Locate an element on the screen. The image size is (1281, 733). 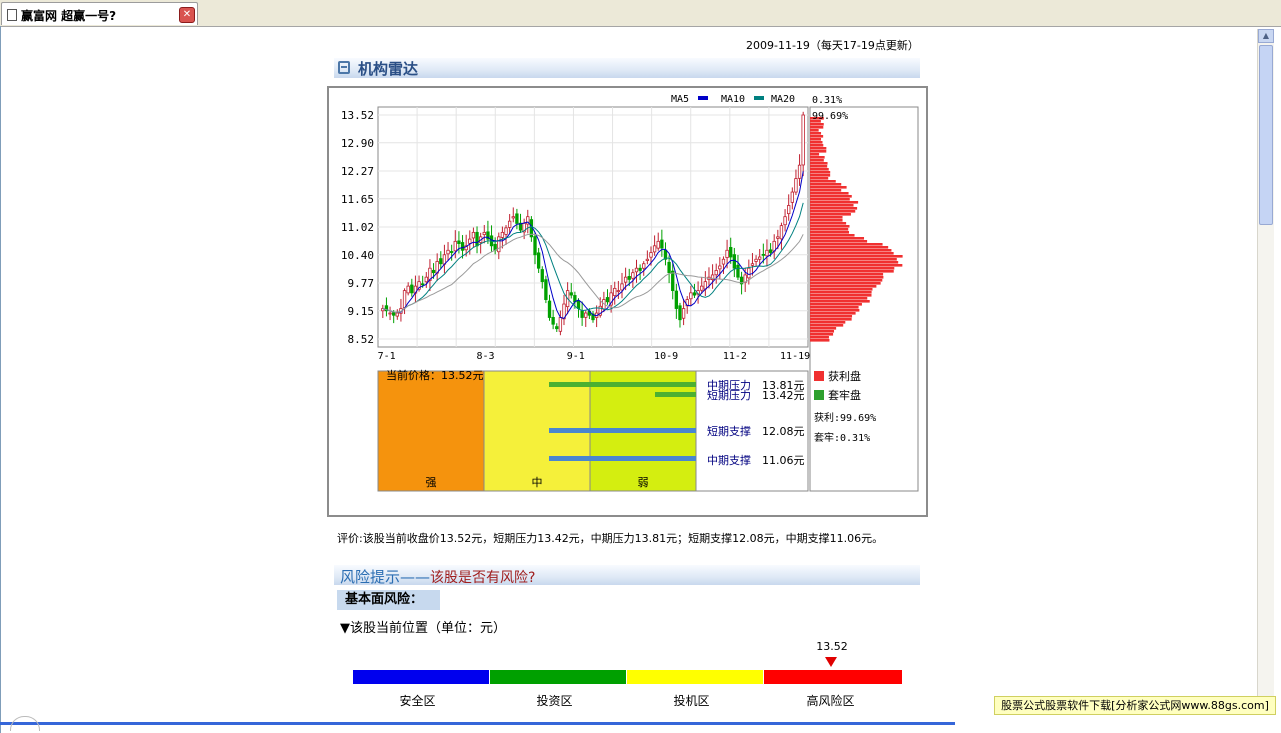
y-tick-label: 13.52 is located at coordinates (357, 115).